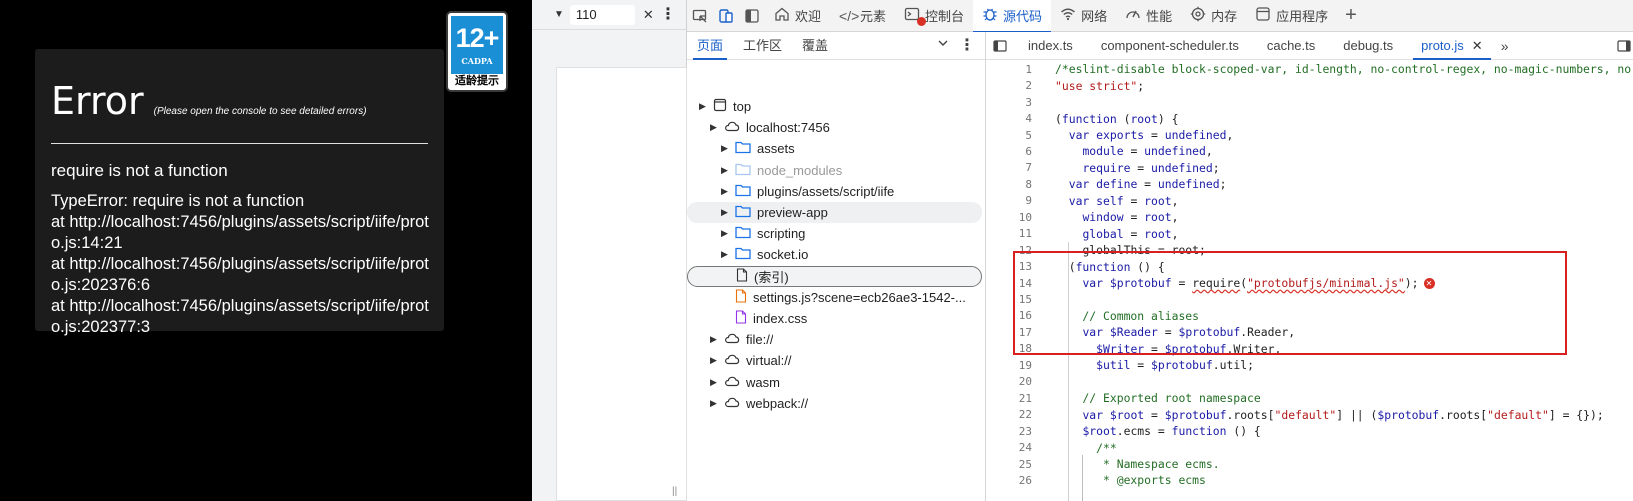  I want to click on tab-page: 页面, so click(710, 46).